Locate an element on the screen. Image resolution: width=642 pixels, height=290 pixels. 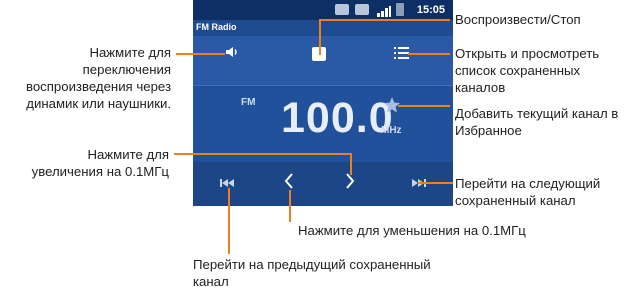
previous-channel-button is located at coordinates (227, 182).